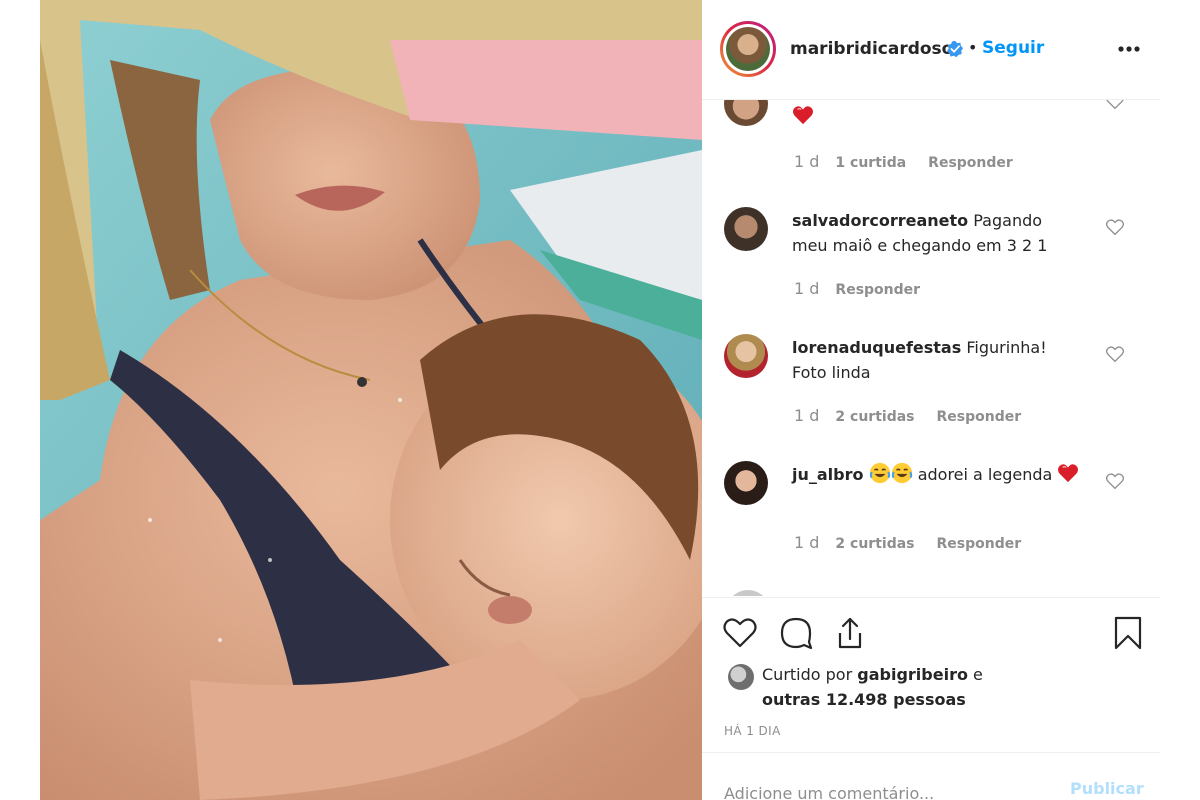 This screenshot has width=1200, height=800. I want to click on comment-text: lorenaduquefestas Figurinha! Foto linda, so click(937, 360).